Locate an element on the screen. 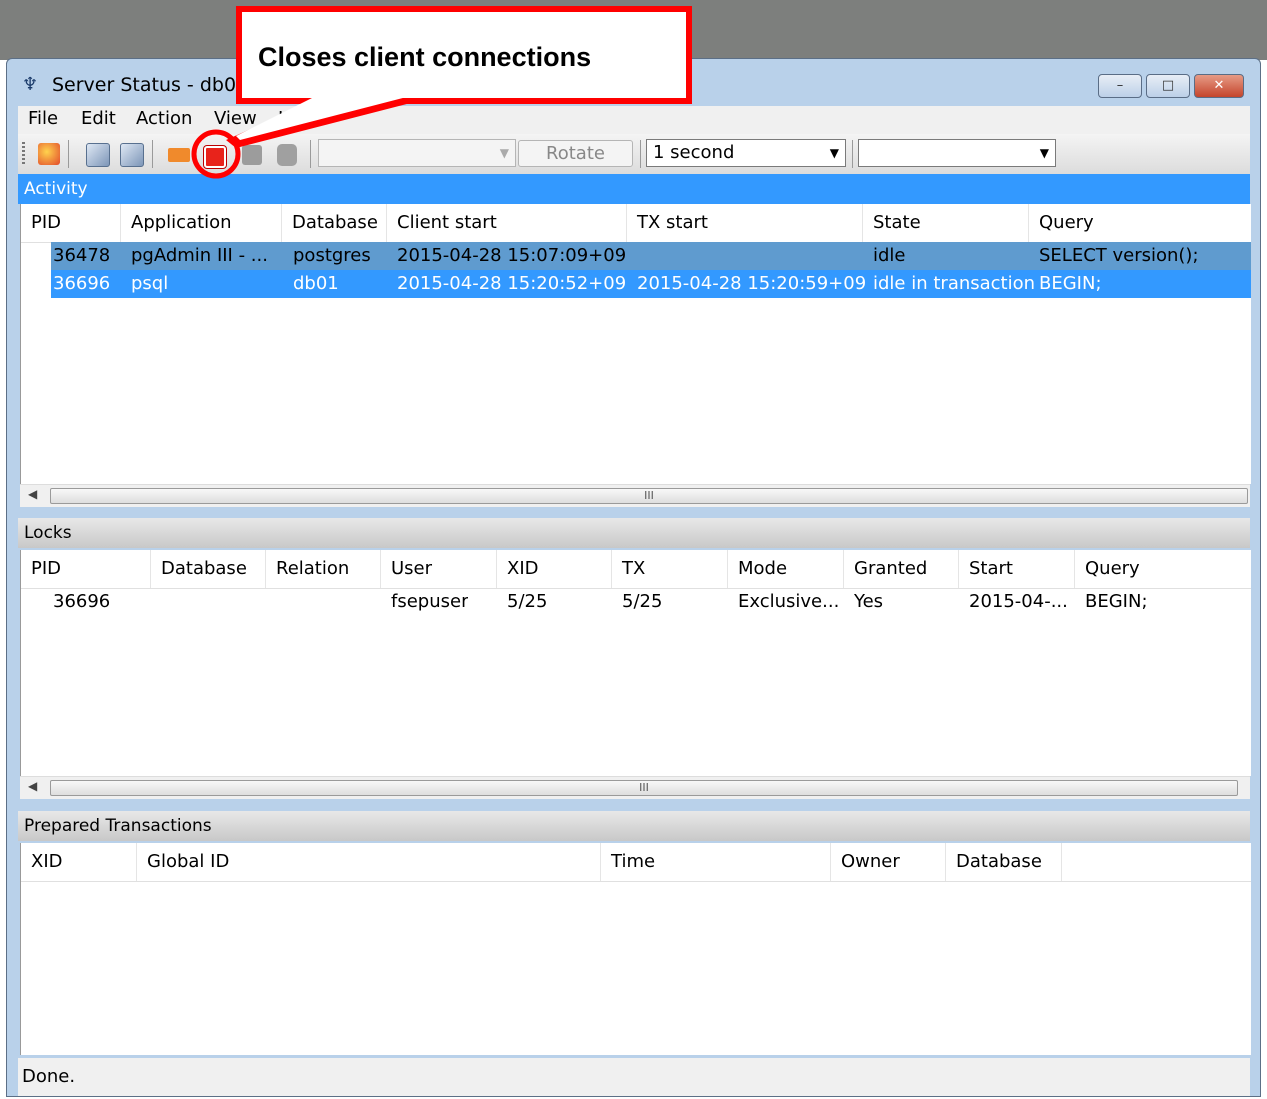 The height and width of the screenshot is (1099, 1267). prepared-transactions-header: Prepared Transactions is located at coordinates (634, 826).